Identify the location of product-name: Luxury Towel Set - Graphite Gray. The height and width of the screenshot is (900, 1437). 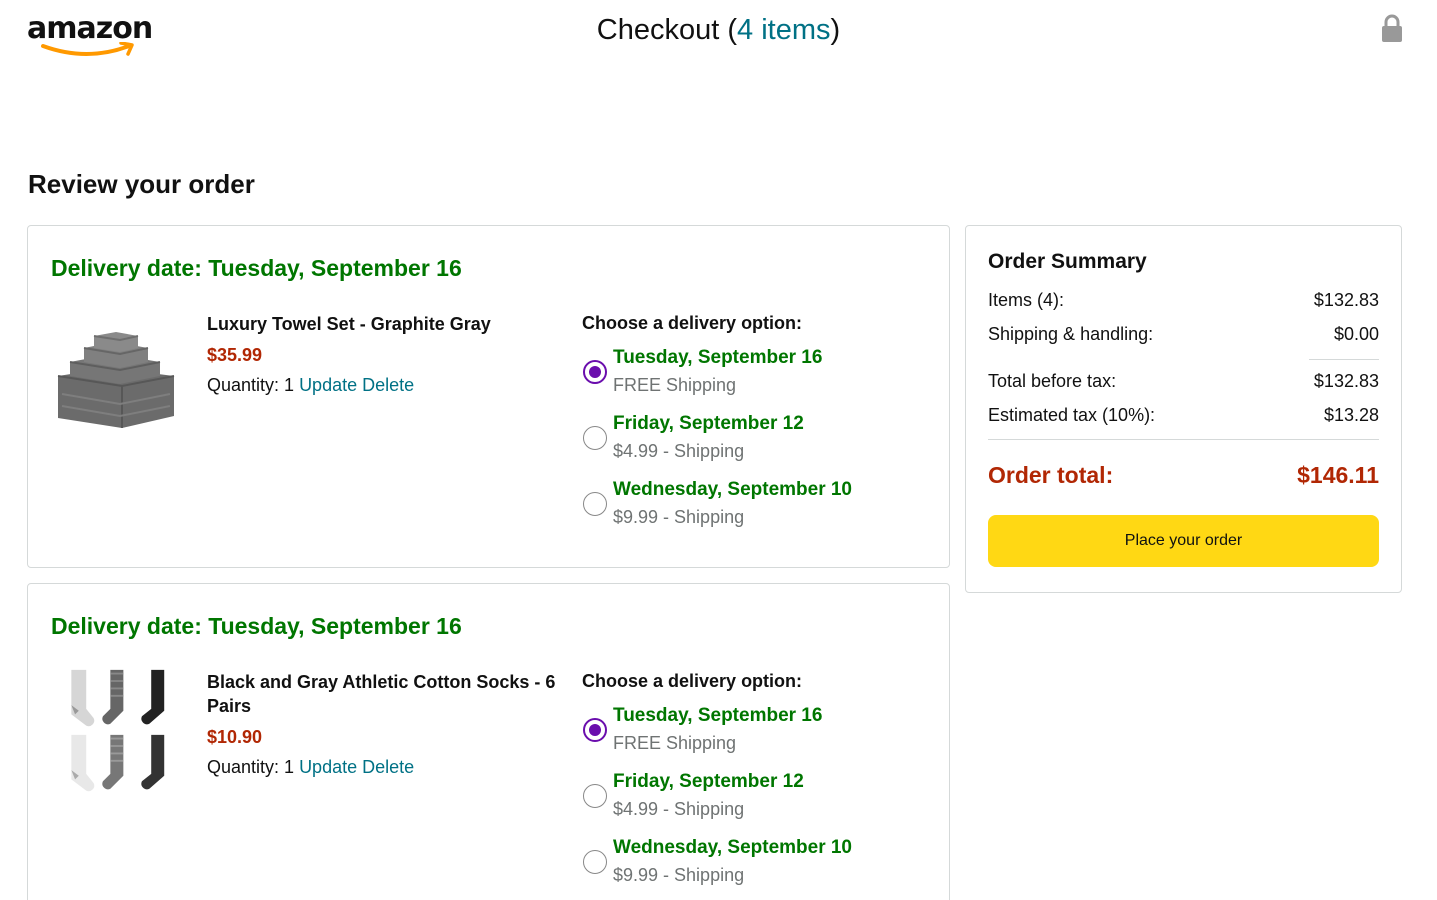
(349, 324).